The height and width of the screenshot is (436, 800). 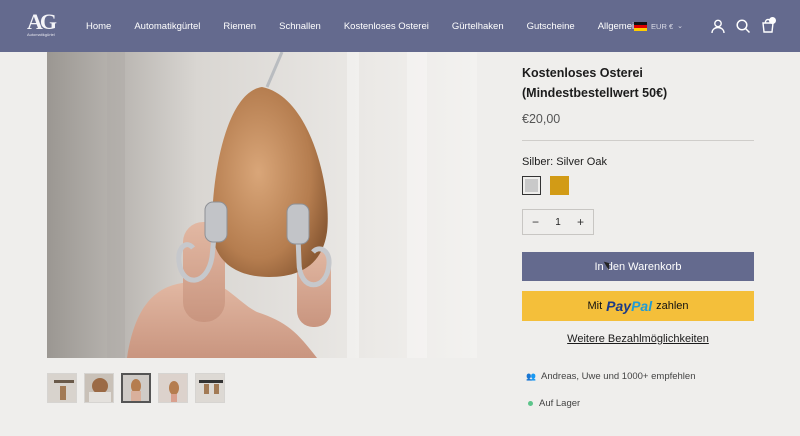 I want to click on color-swatches, so click(x=638, y=185).